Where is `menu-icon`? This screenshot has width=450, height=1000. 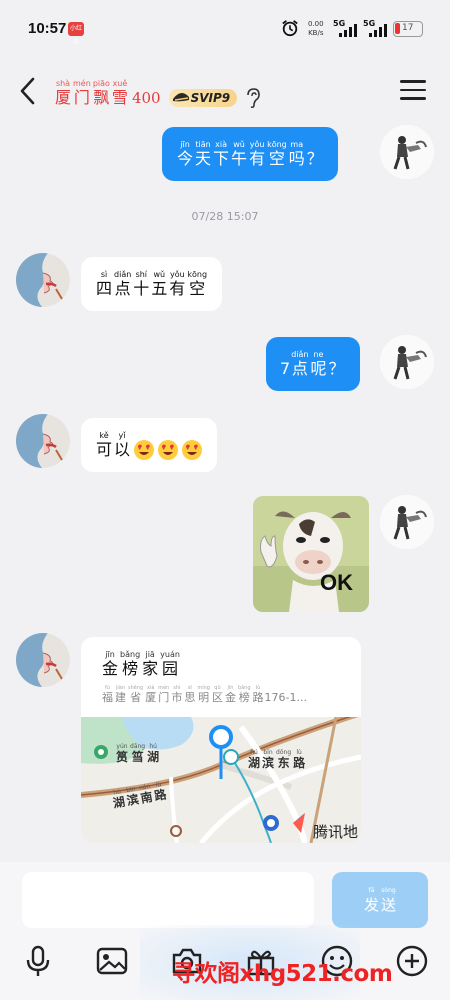 menu-icon is located at coordinates (413, 91).